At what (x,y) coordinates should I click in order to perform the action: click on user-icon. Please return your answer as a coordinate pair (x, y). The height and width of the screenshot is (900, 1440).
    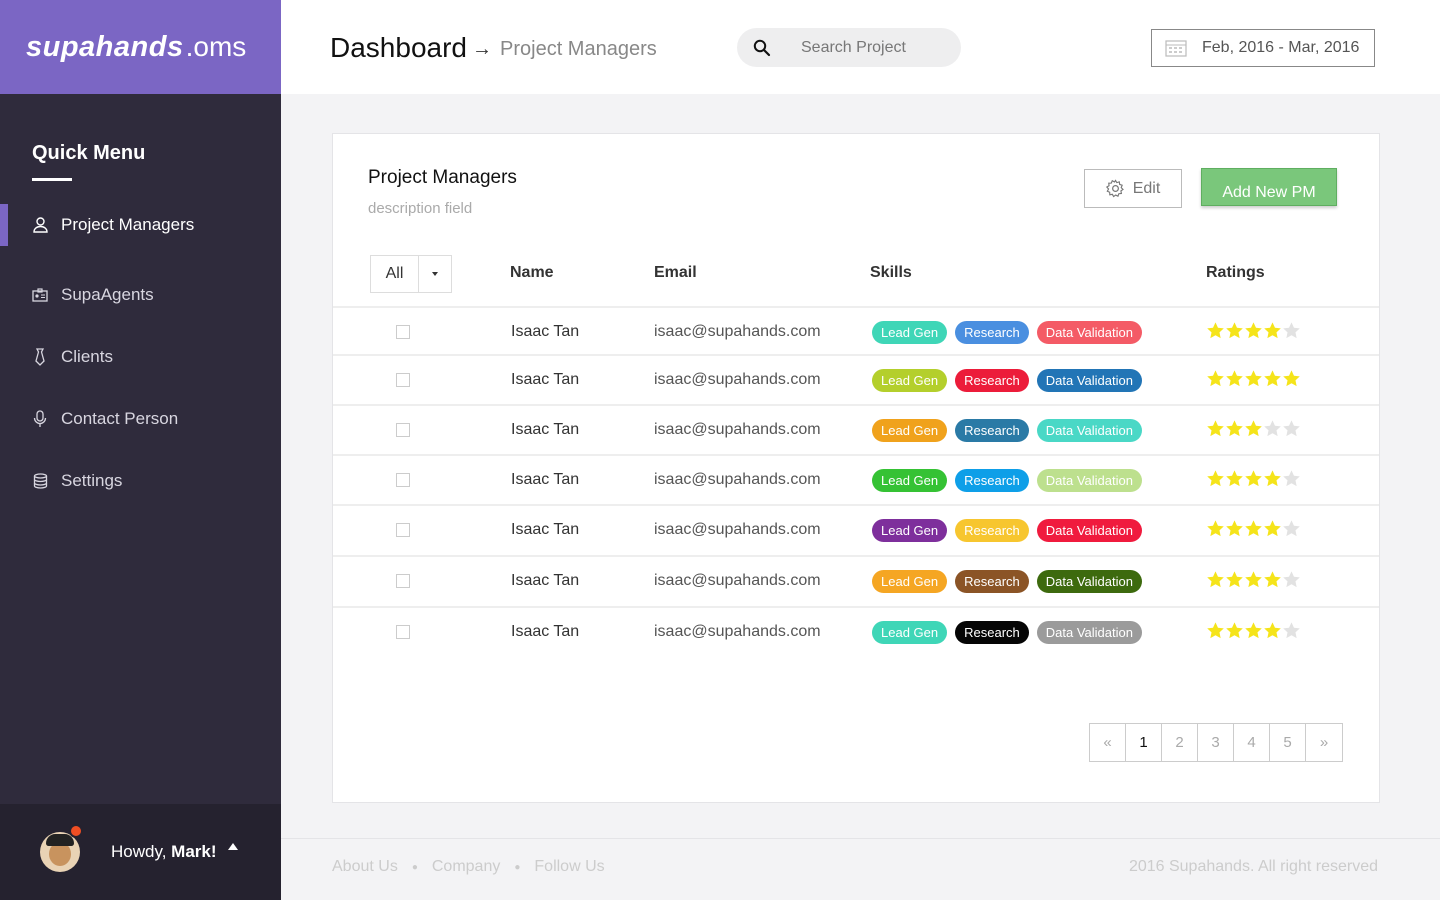
    Looking at the image, I should click on (40, 225).